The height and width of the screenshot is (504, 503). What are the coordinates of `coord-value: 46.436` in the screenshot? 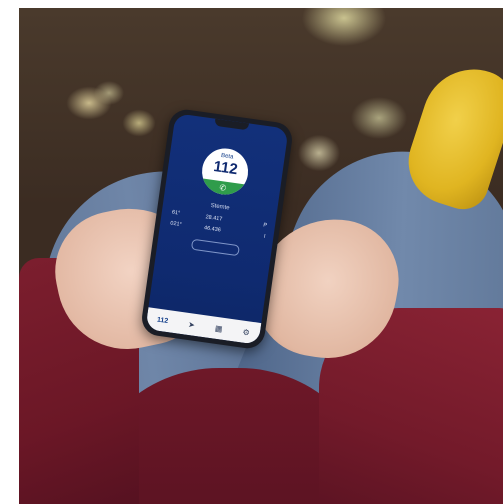 It's located at (212, 229).